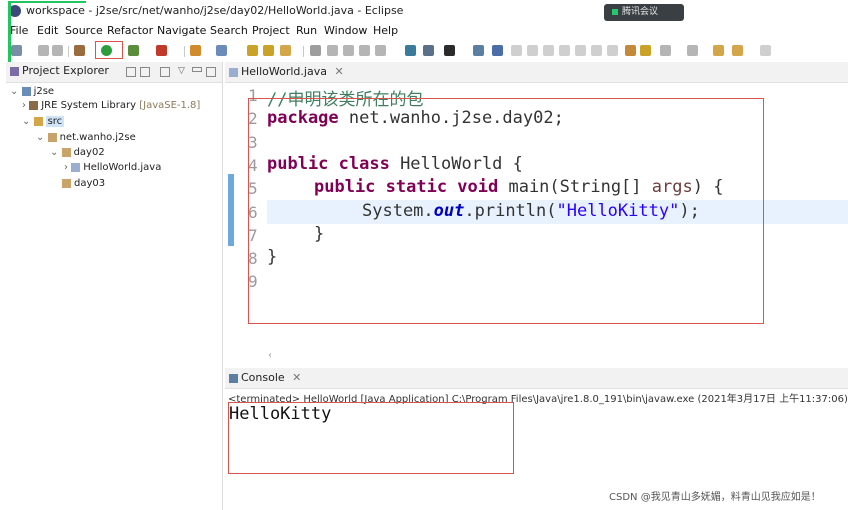  What do you see at coordinates (43, 121) in the screenshot?
I see `tree-item-src: ⌄ src` at bounding box center [43, 121].